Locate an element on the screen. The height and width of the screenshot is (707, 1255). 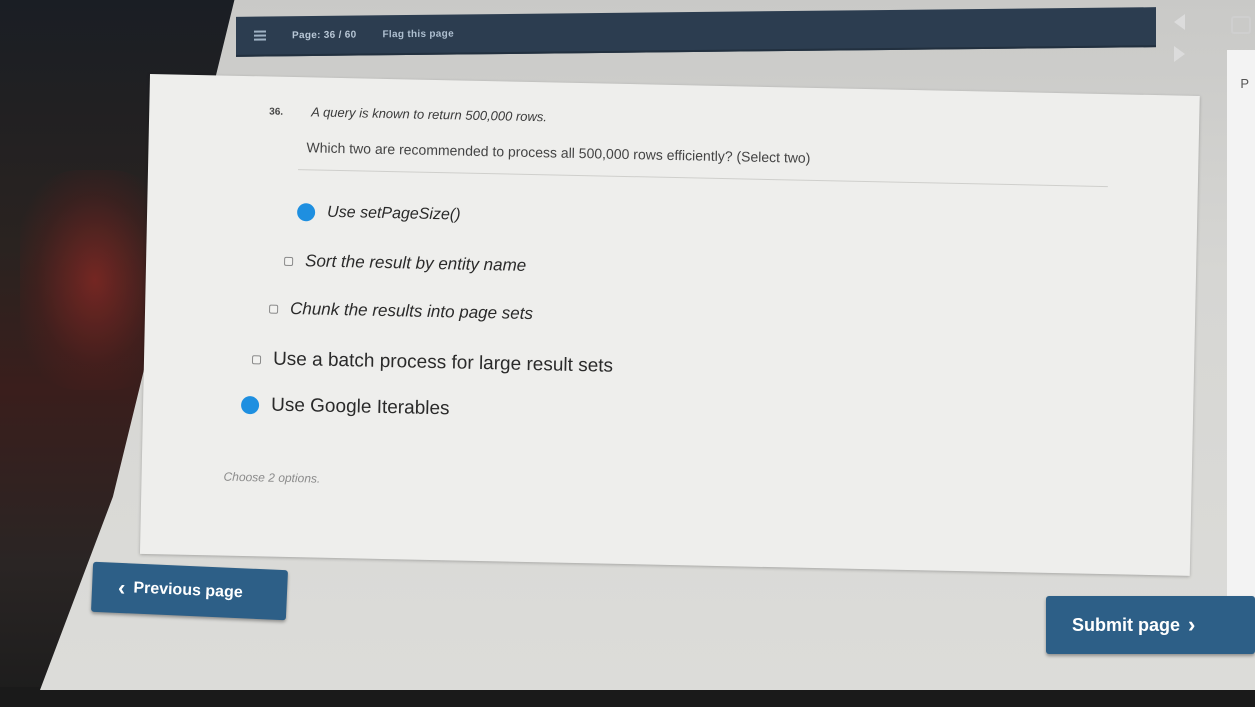
question-divider is located at coordinates (703, 178).